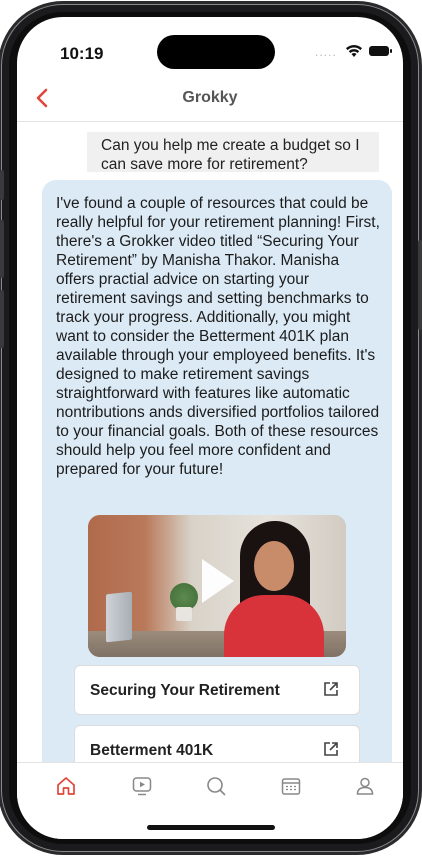 This screenshot has width=422, height=856. What do you see at coordinates (2, 319) in the screenshot?
I see `volume-down-button` at bounding box center [2, 319].